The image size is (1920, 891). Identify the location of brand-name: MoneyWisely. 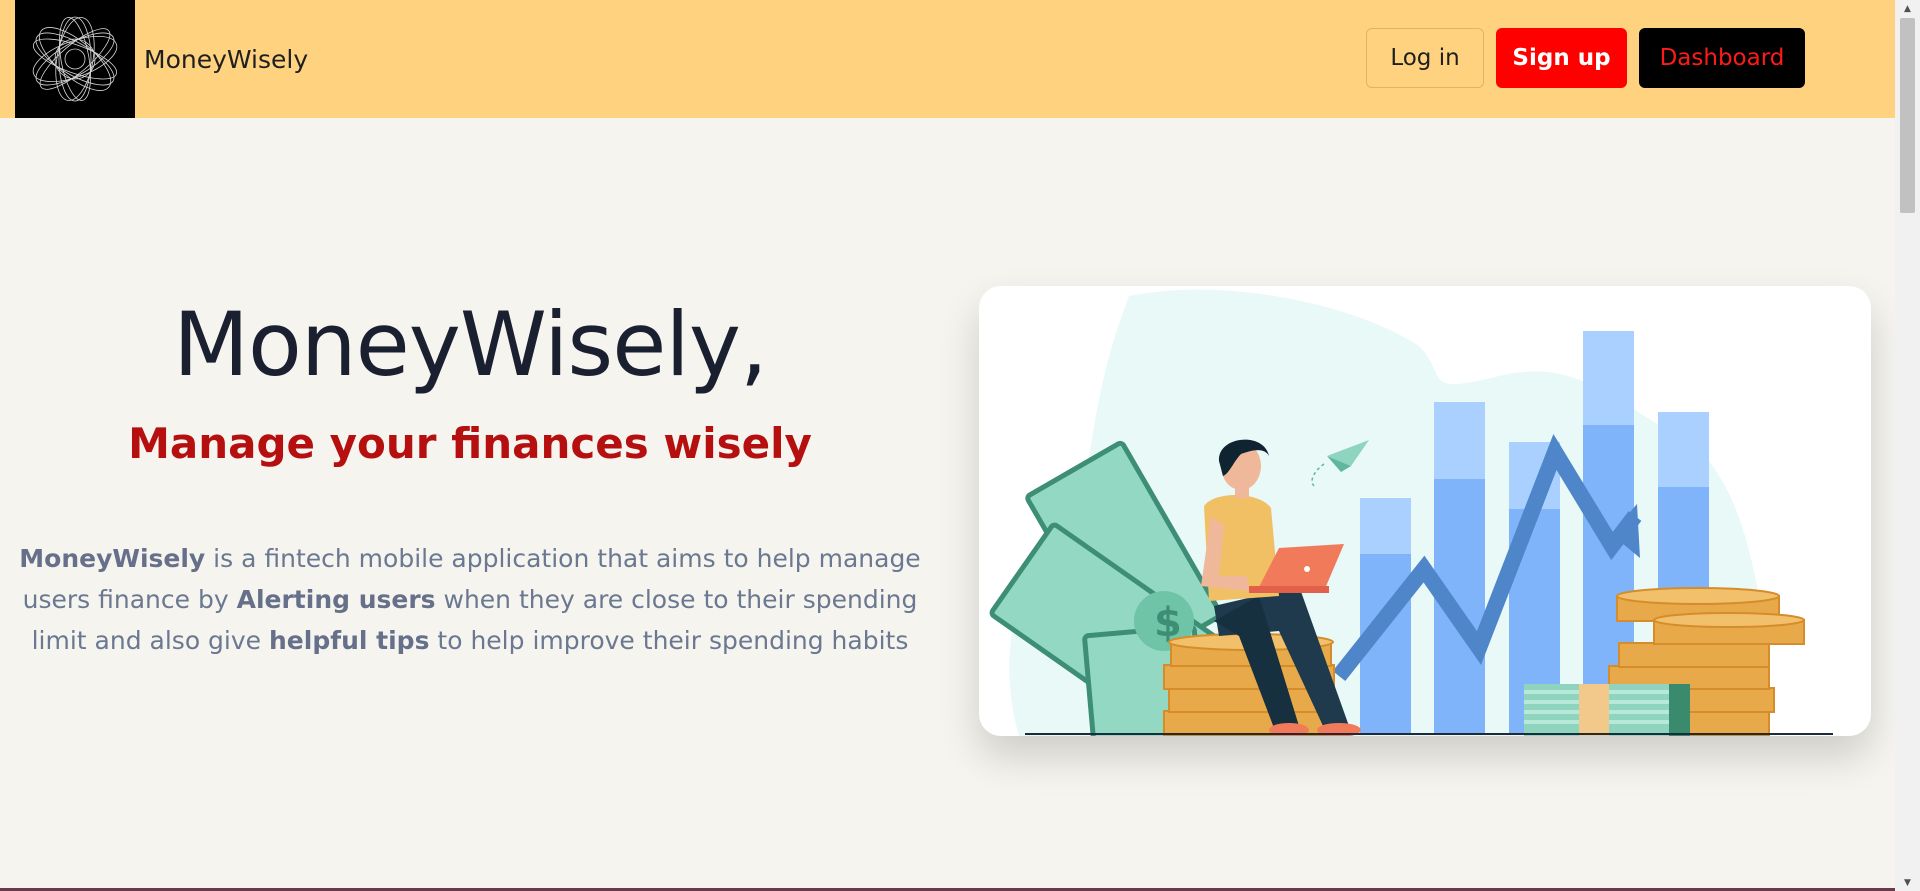
(226, 59).